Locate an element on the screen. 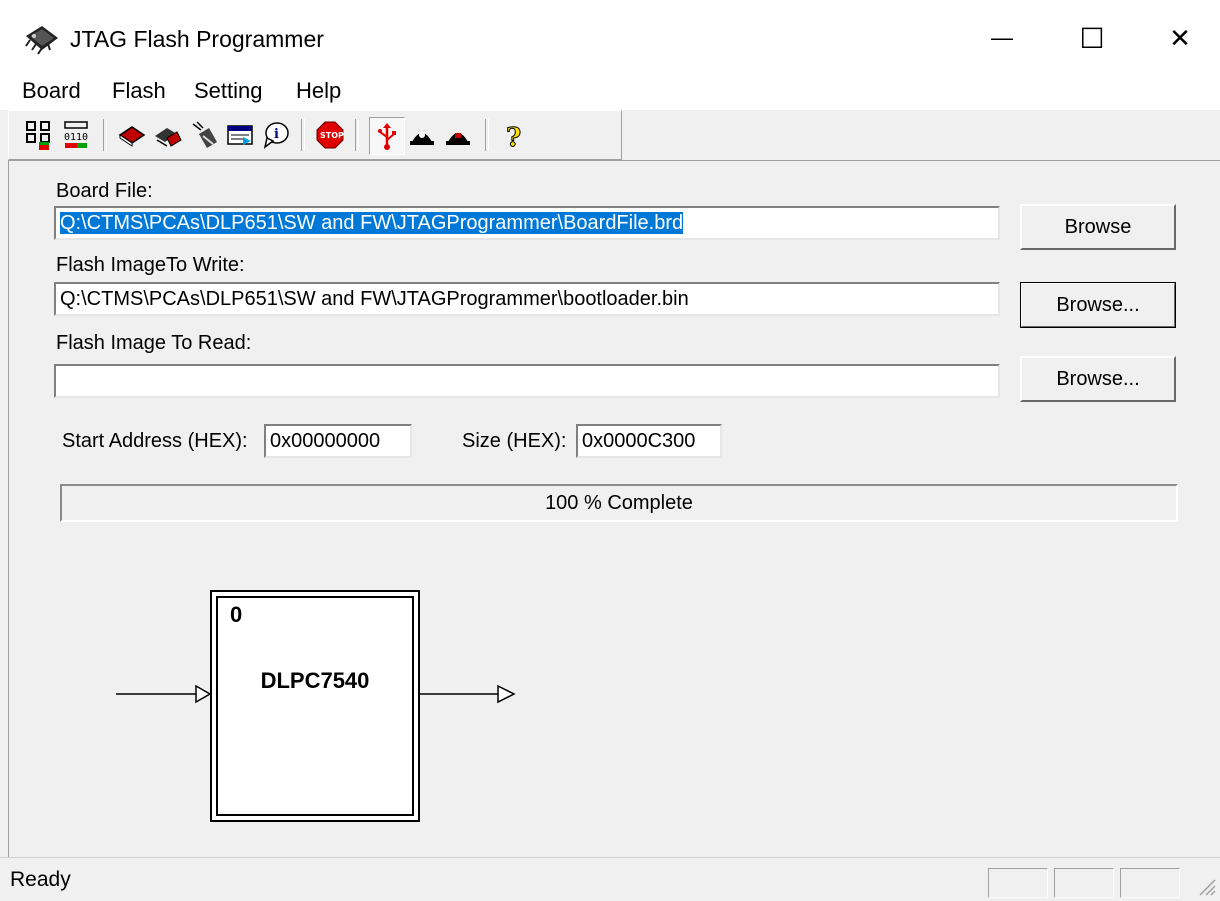  device-block-inner is located at coordinates (315, 706).